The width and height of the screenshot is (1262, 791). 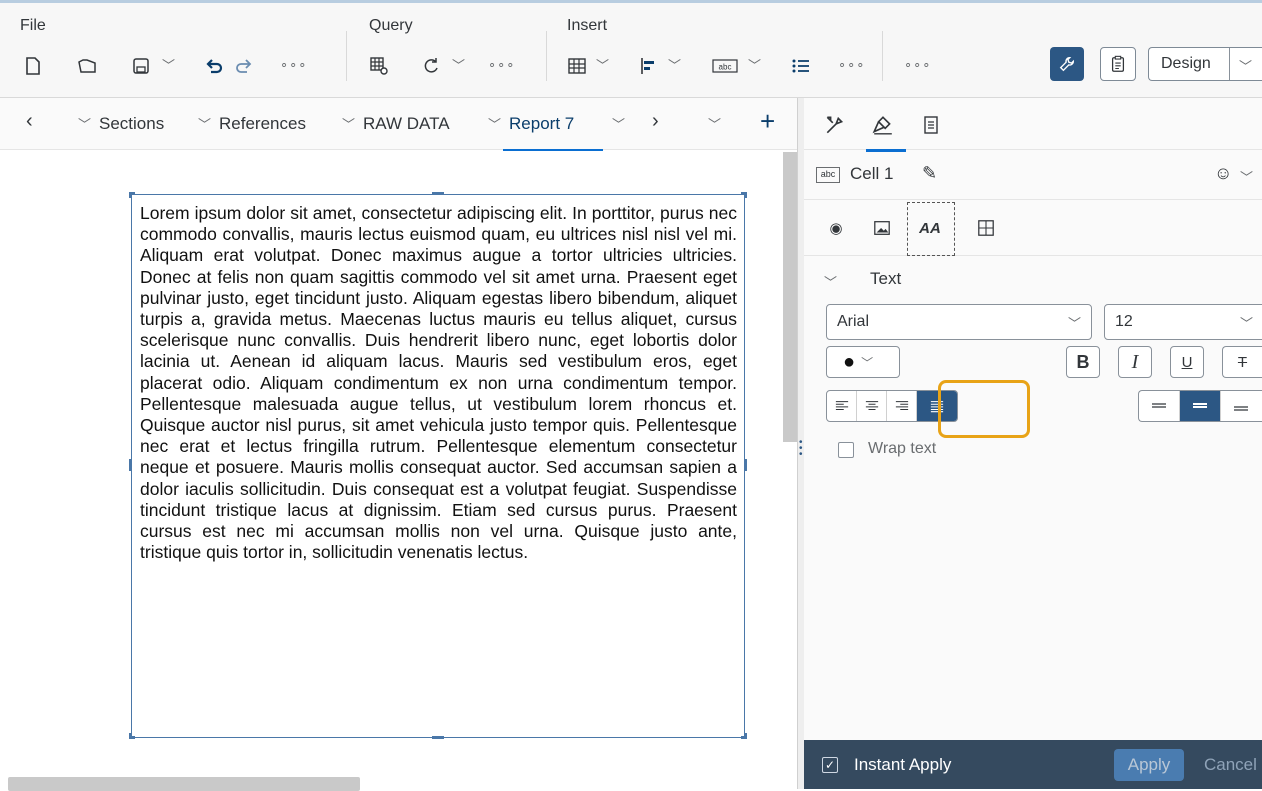 I want to click on align-center-icon, so click(x=871, y=406).